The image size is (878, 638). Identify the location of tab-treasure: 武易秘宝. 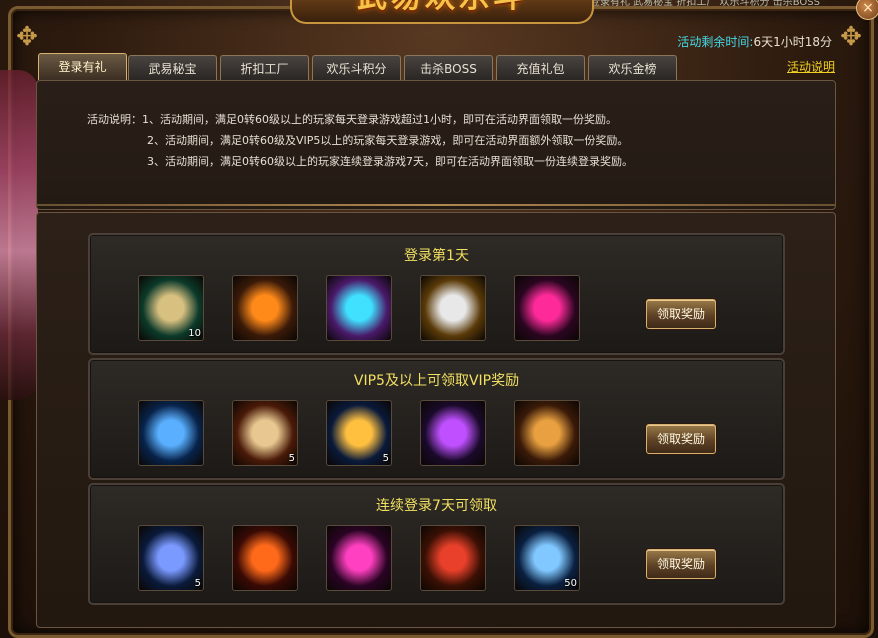
(172, 67).